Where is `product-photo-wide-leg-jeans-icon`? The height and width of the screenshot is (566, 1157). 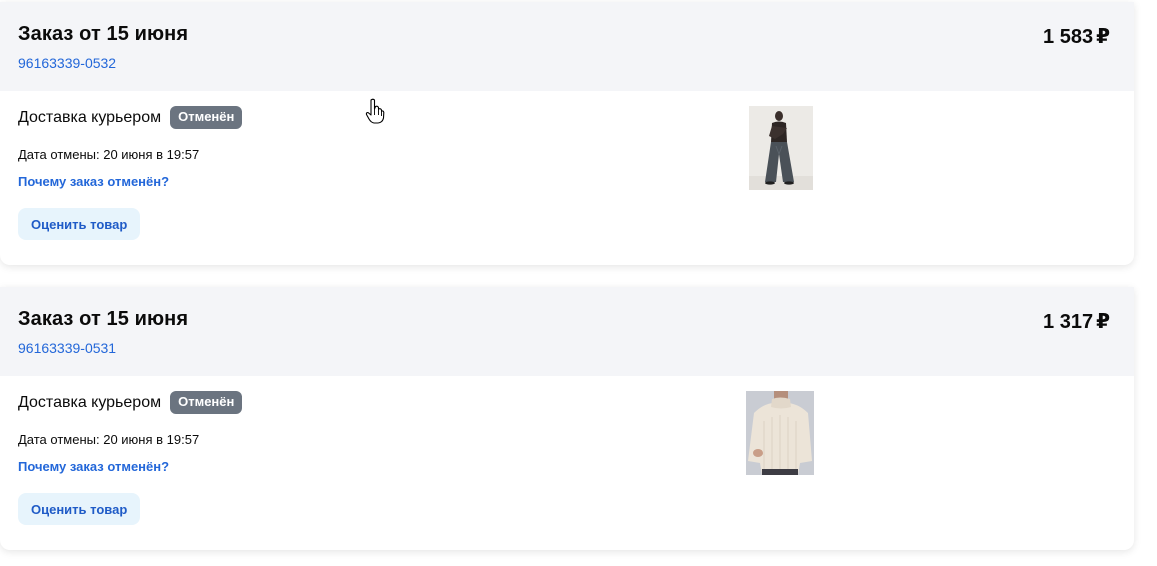 product-photo-wide-leg-jeans-icon is located at coordinates (781, 148).